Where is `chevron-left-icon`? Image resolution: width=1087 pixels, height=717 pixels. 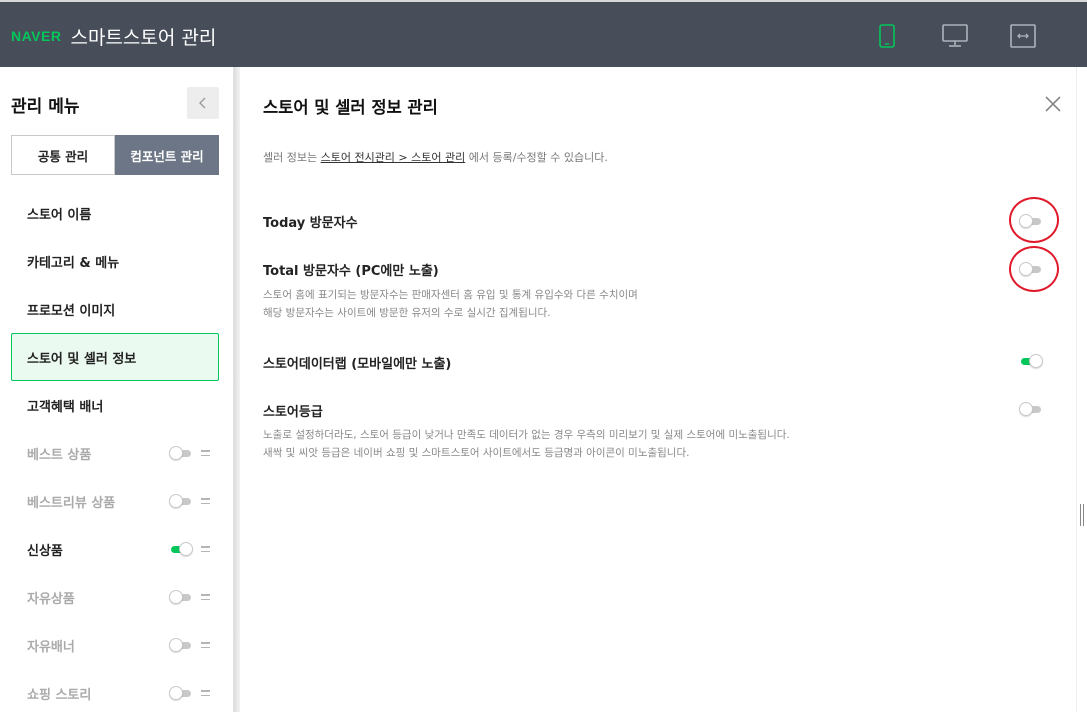
chevron-left-icon is located at coordinates (202, 103).